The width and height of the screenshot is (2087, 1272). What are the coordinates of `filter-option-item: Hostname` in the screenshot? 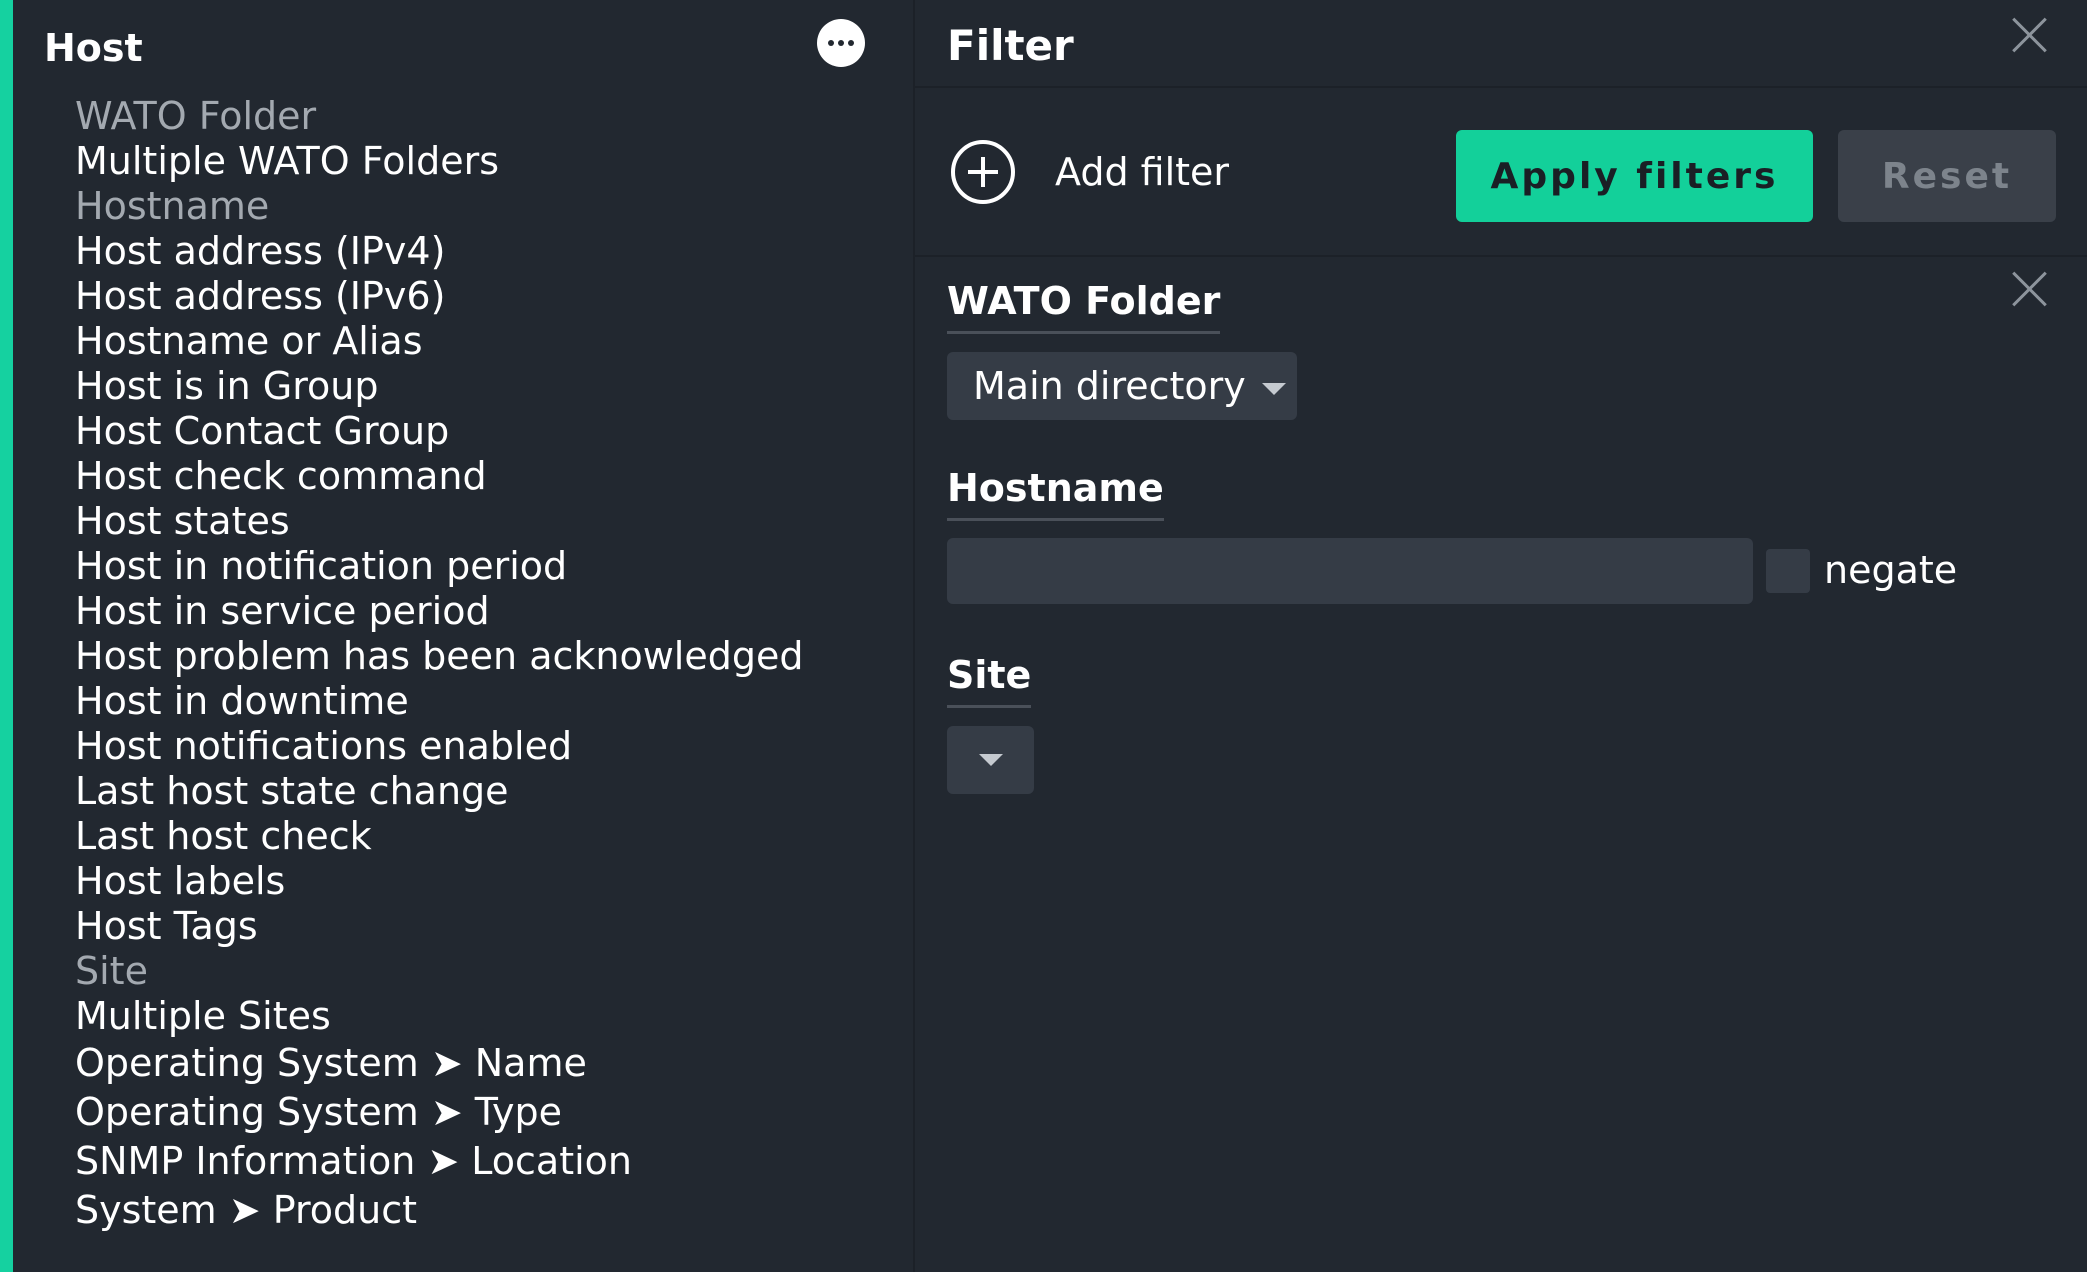 It's located at (439, 206).